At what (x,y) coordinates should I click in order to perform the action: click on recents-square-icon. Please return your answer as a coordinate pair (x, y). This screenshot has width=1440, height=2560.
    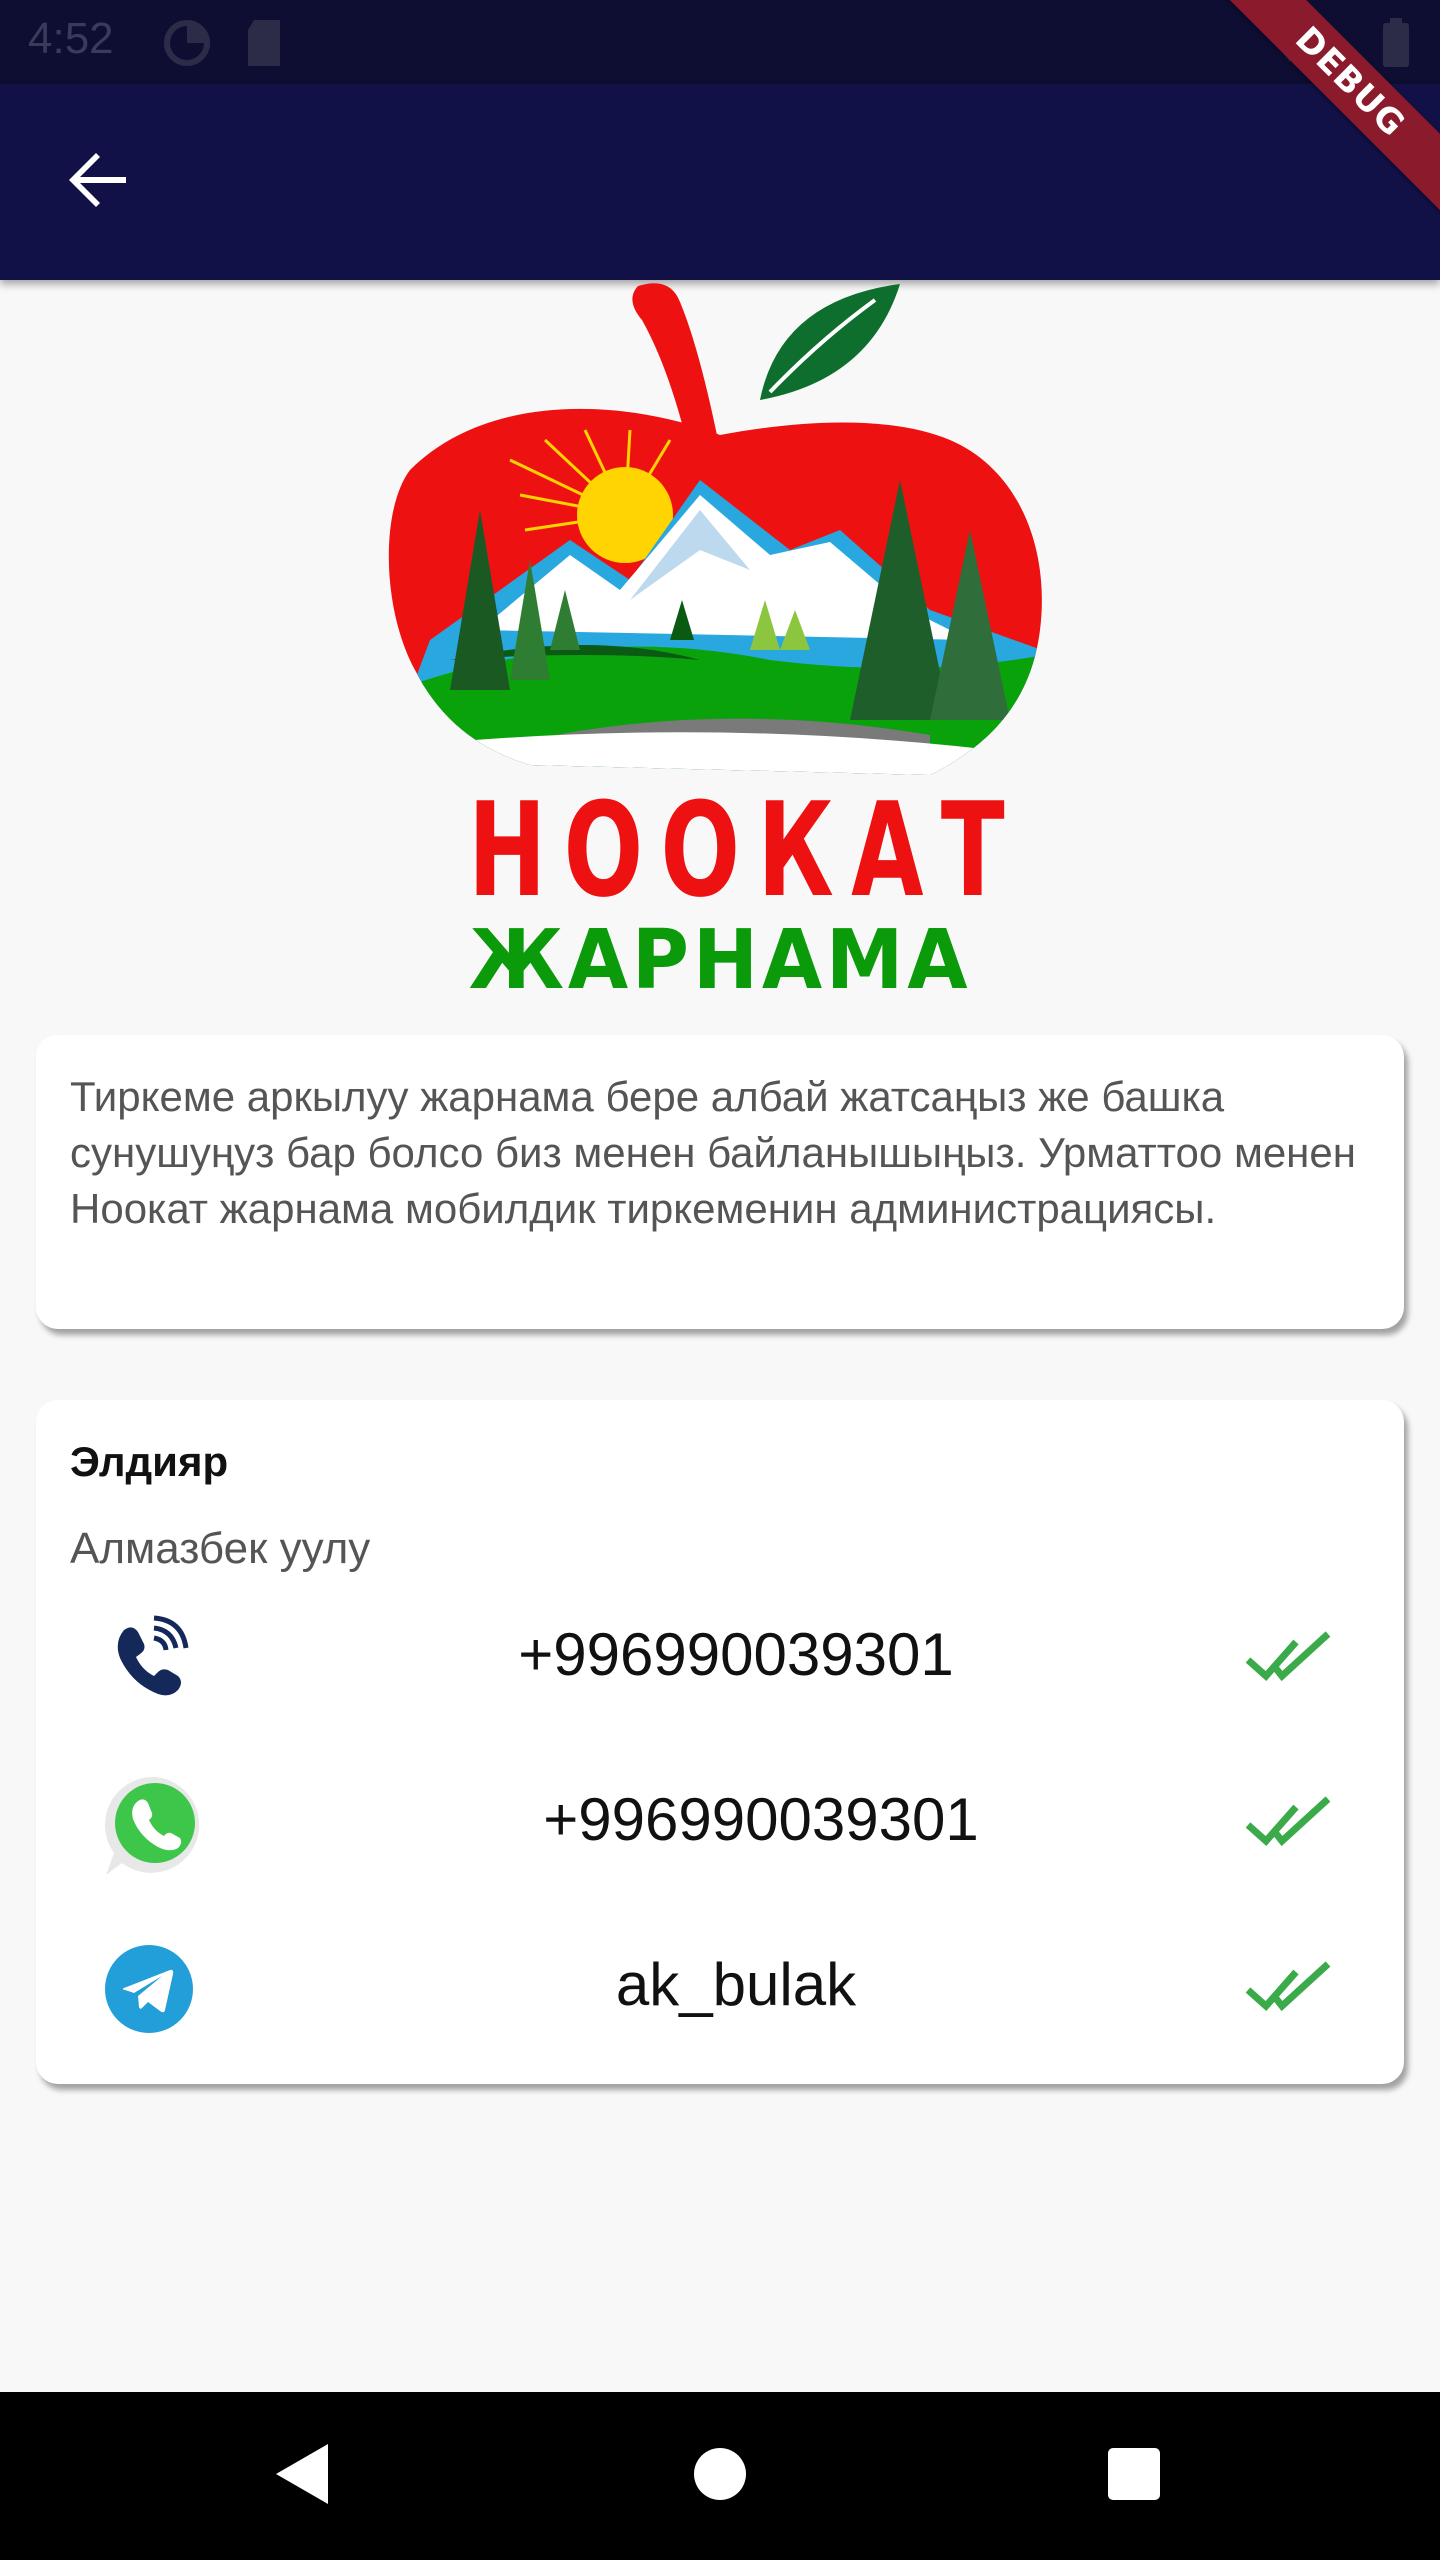
    Looking at the image, I should click on (1134, 2476).